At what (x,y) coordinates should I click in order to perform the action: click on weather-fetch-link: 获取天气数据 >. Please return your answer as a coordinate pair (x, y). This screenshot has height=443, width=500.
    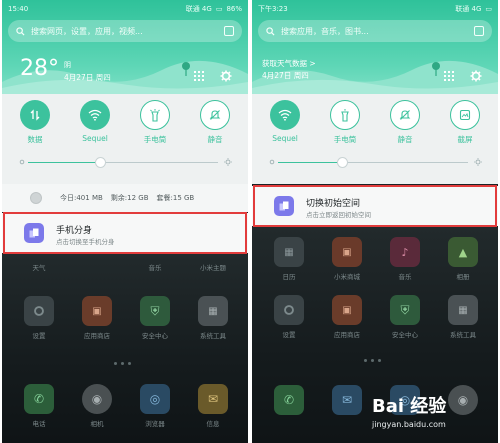
    Looking at the image, I should click on (289, 64).